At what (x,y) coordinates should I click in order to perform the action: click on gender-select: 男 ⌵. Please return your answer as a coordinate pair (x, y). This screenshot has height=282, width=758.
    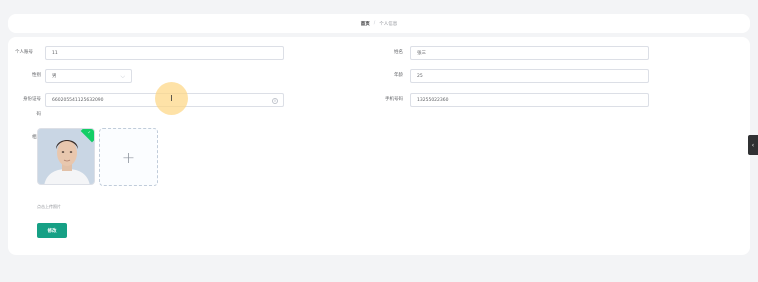
    Looking at the image, I should click on (88, 76).